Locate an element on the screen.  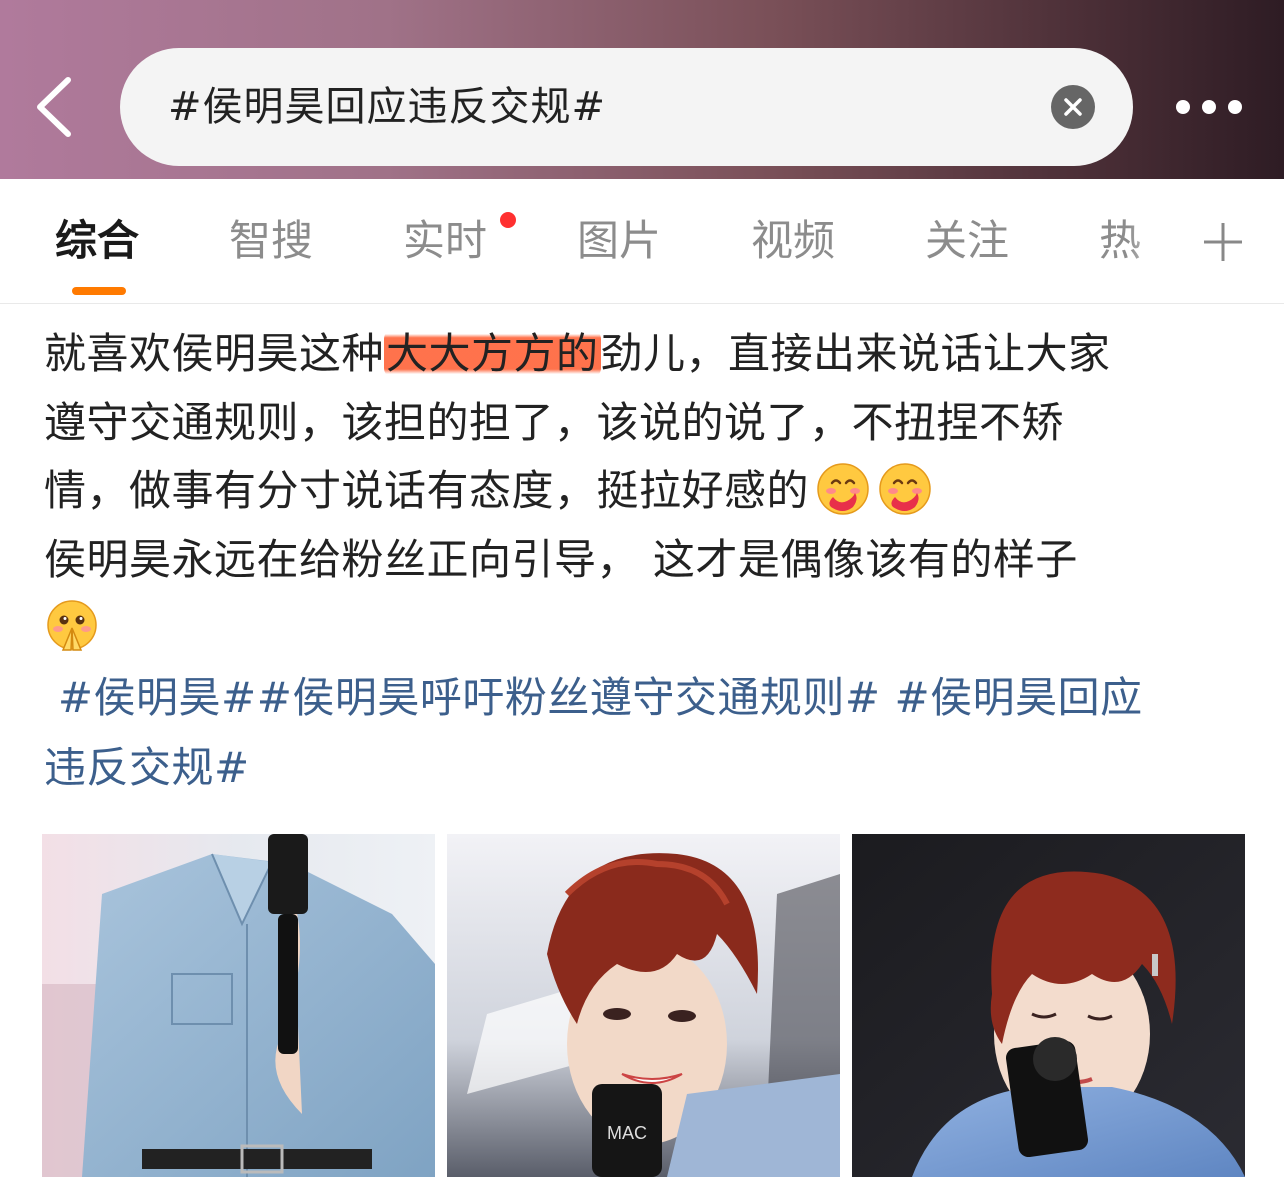
plus-icon is located at coordinates (1223, 242).